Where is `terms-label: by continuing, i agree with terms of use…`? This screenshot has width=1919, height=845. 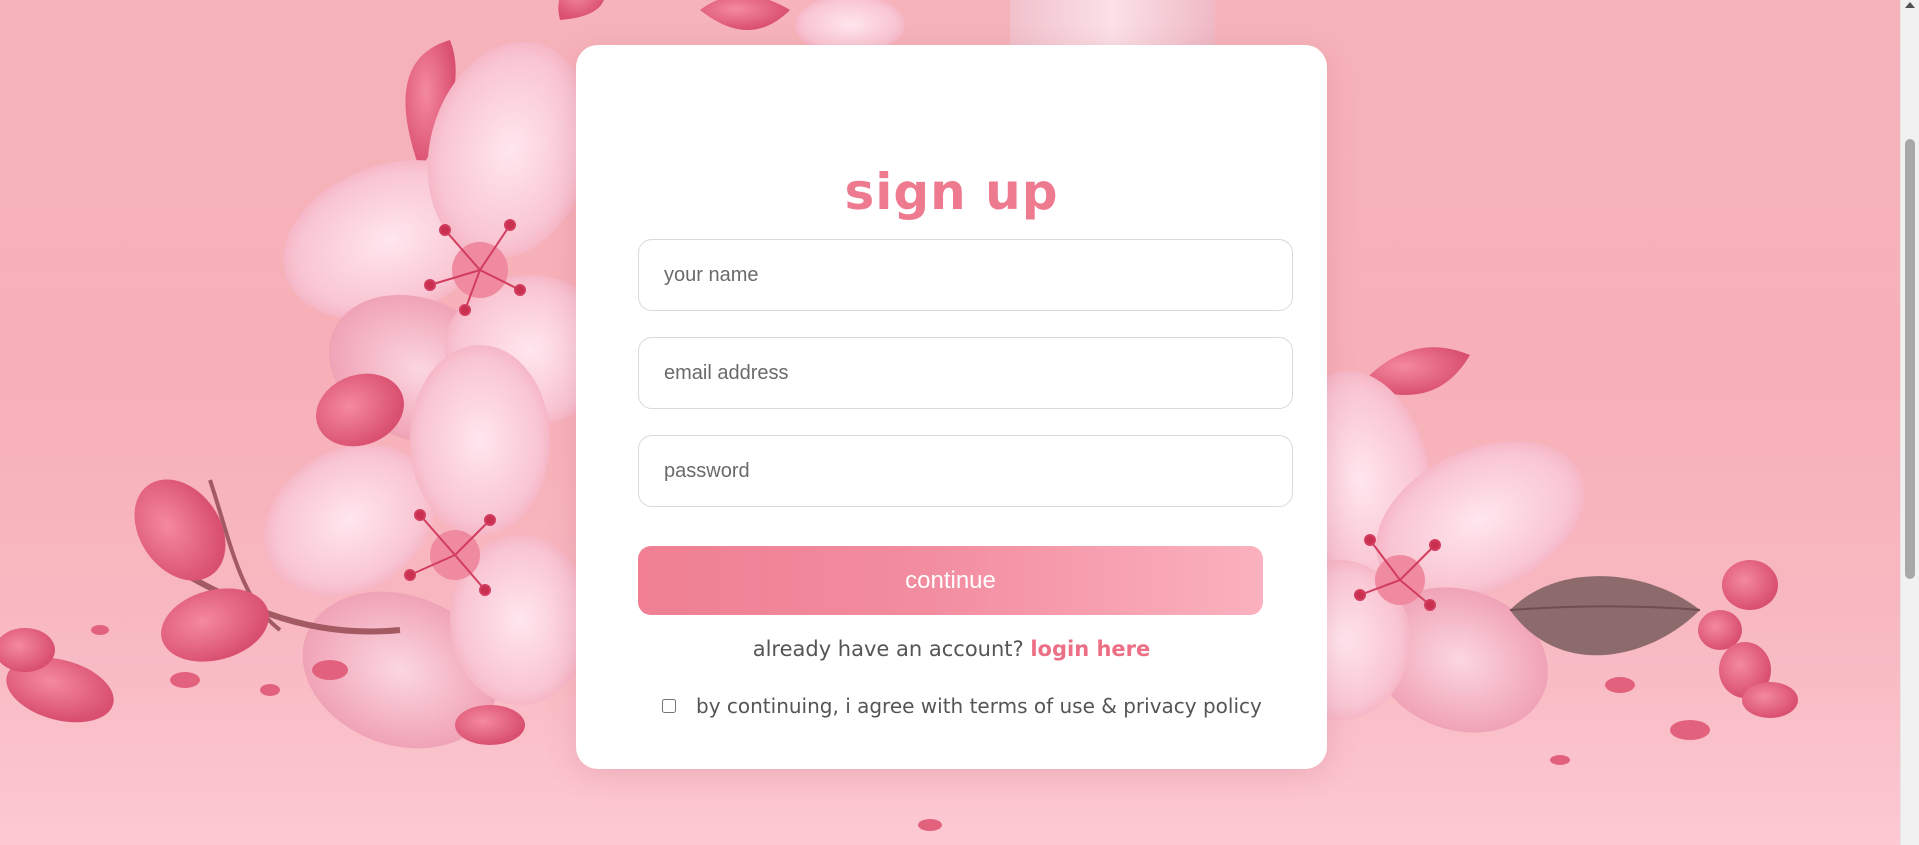
terms-label: by continuing, i agree with terms of use… is located at coordinates (979, 706).